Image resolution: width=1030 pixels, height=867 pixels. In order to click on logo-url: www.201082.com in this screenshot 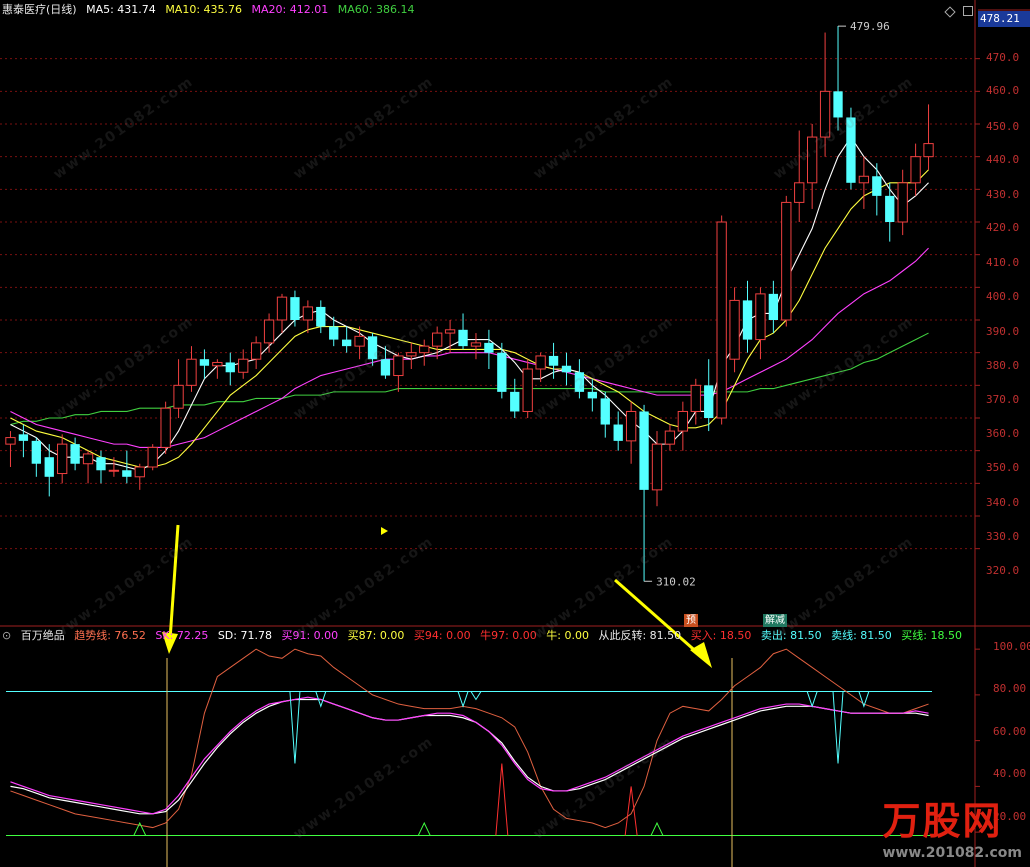, I will do `click(952, 853)`.